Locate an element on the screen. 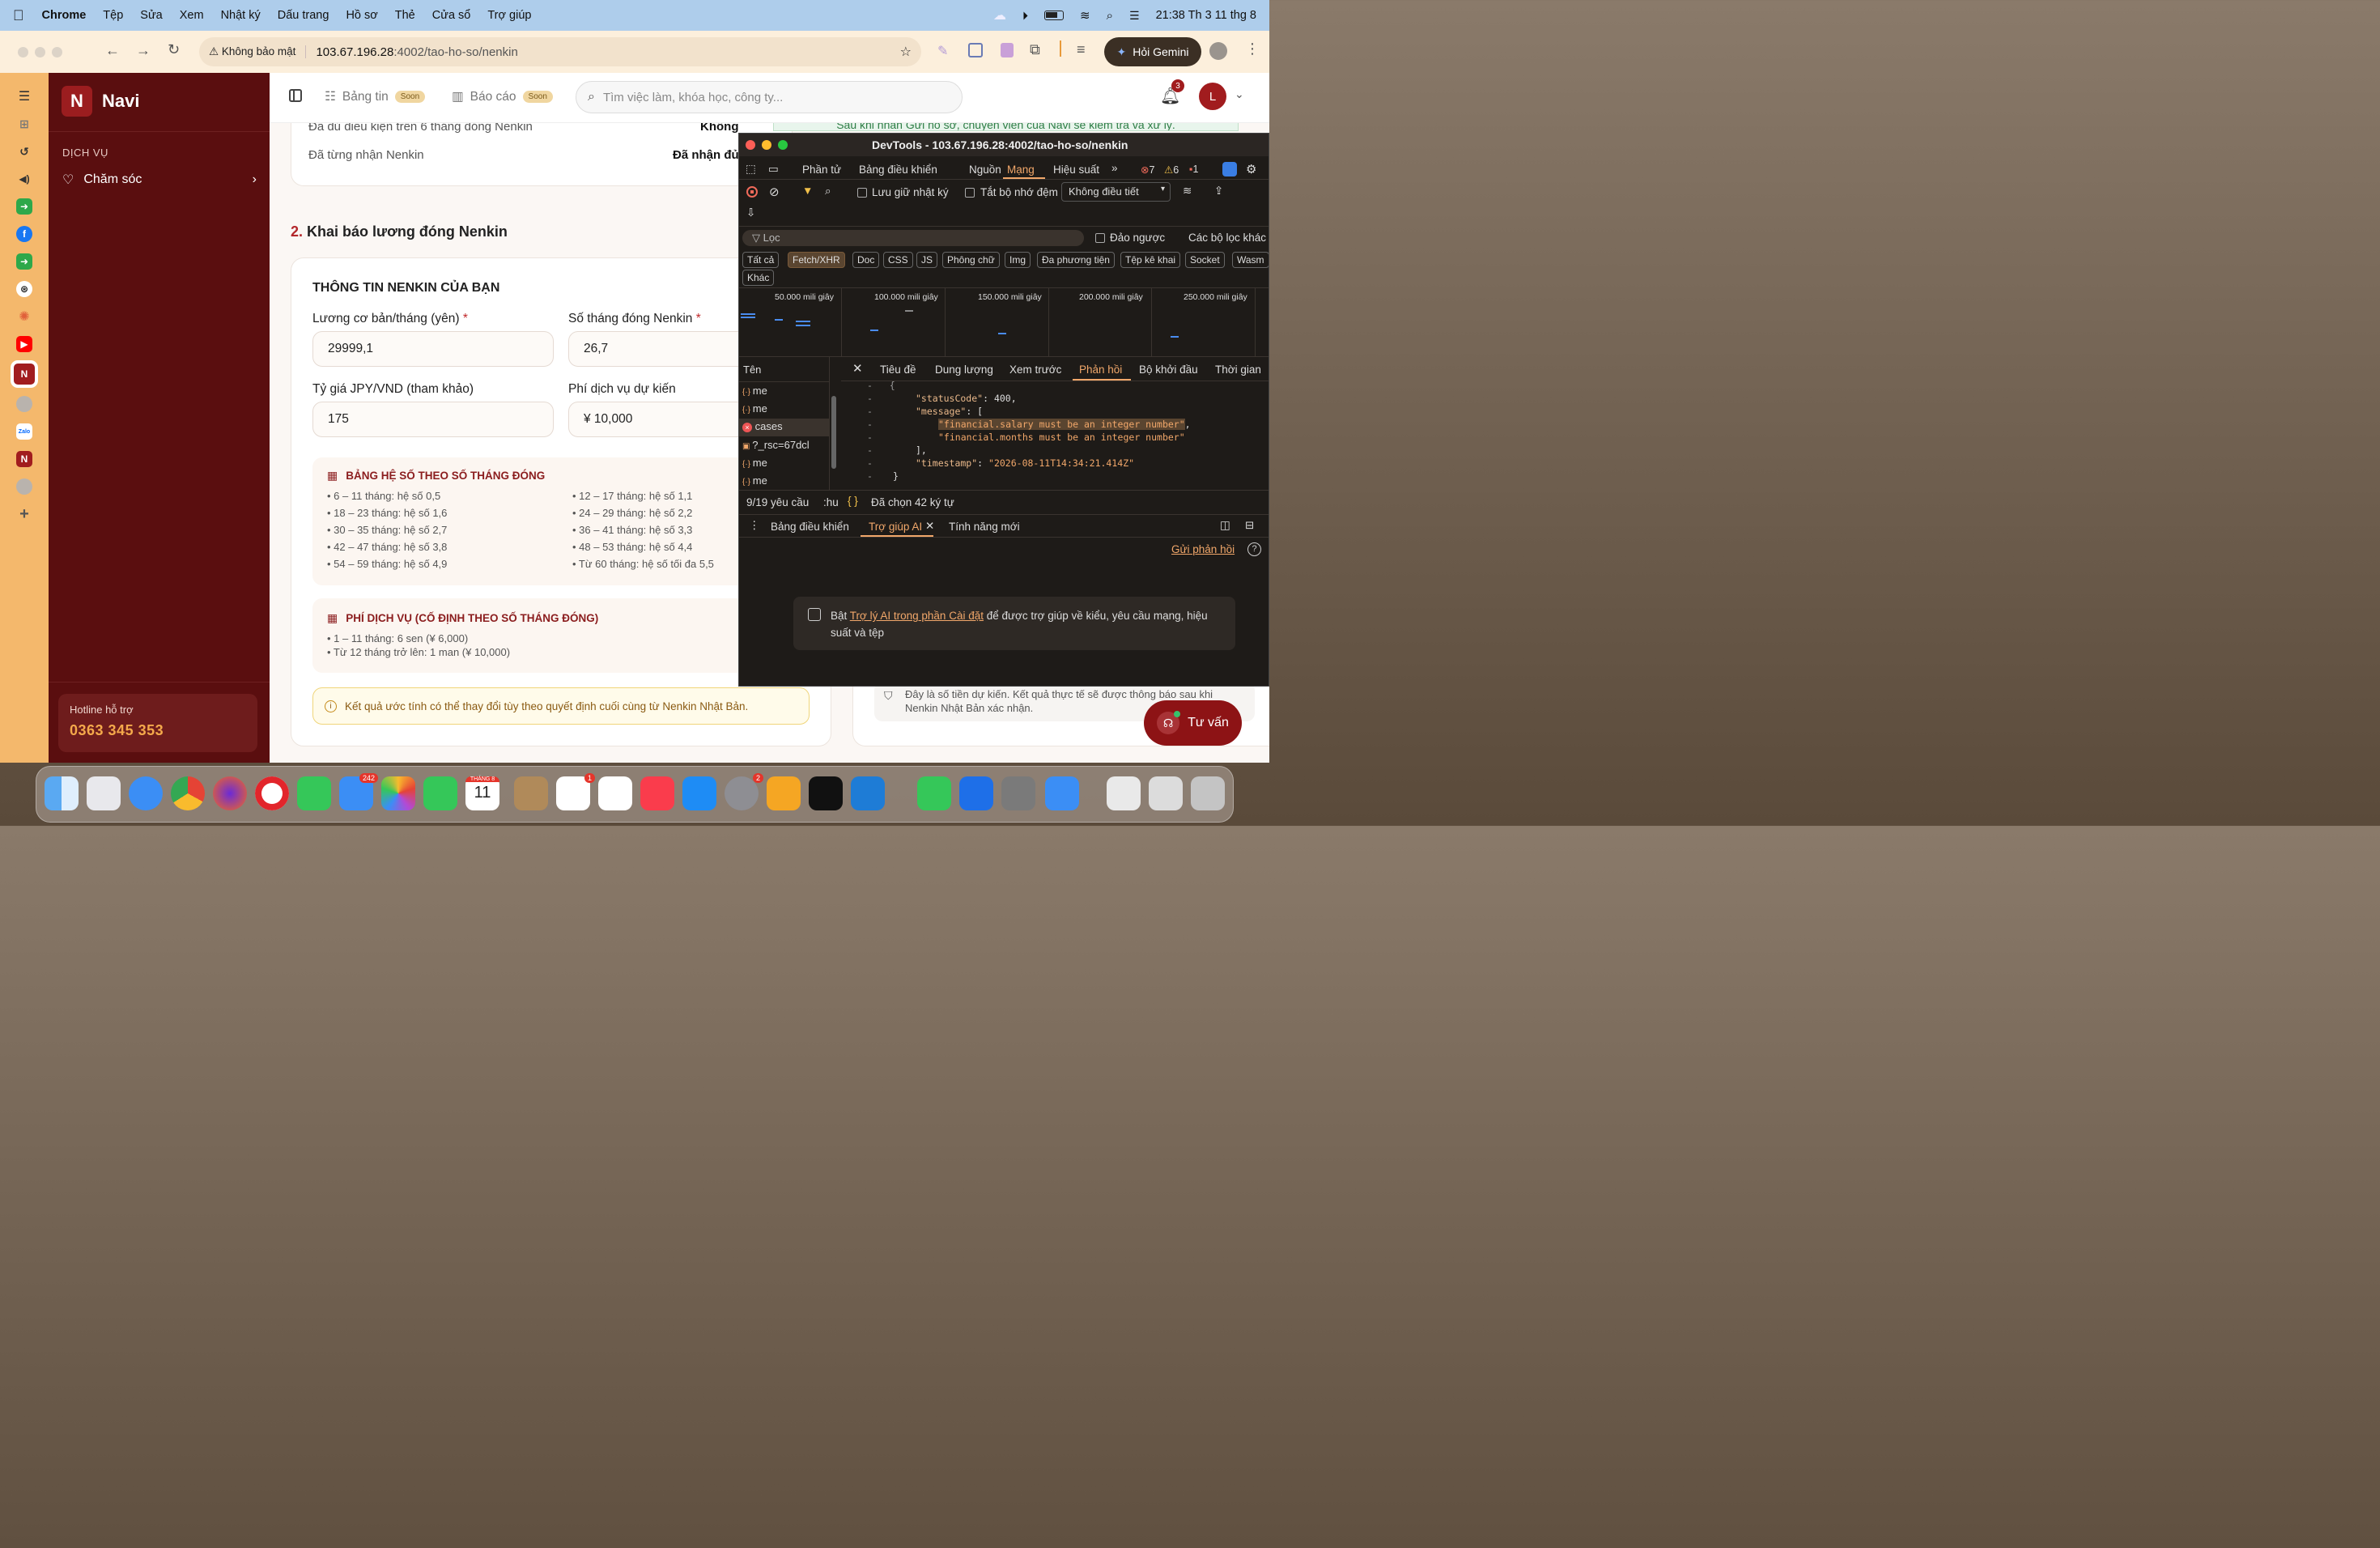  tab-elements: Phần tử is located at coordinates (822, 170).